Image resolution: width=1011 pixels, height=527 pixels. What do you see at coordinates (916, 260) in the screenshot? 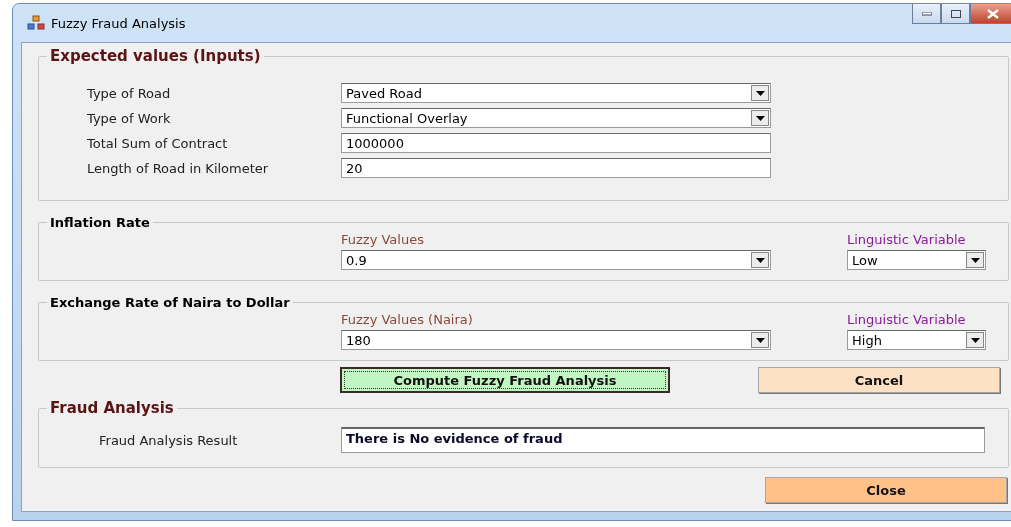
I see `dropdown-field: Low` at bounding box center [916, 260].